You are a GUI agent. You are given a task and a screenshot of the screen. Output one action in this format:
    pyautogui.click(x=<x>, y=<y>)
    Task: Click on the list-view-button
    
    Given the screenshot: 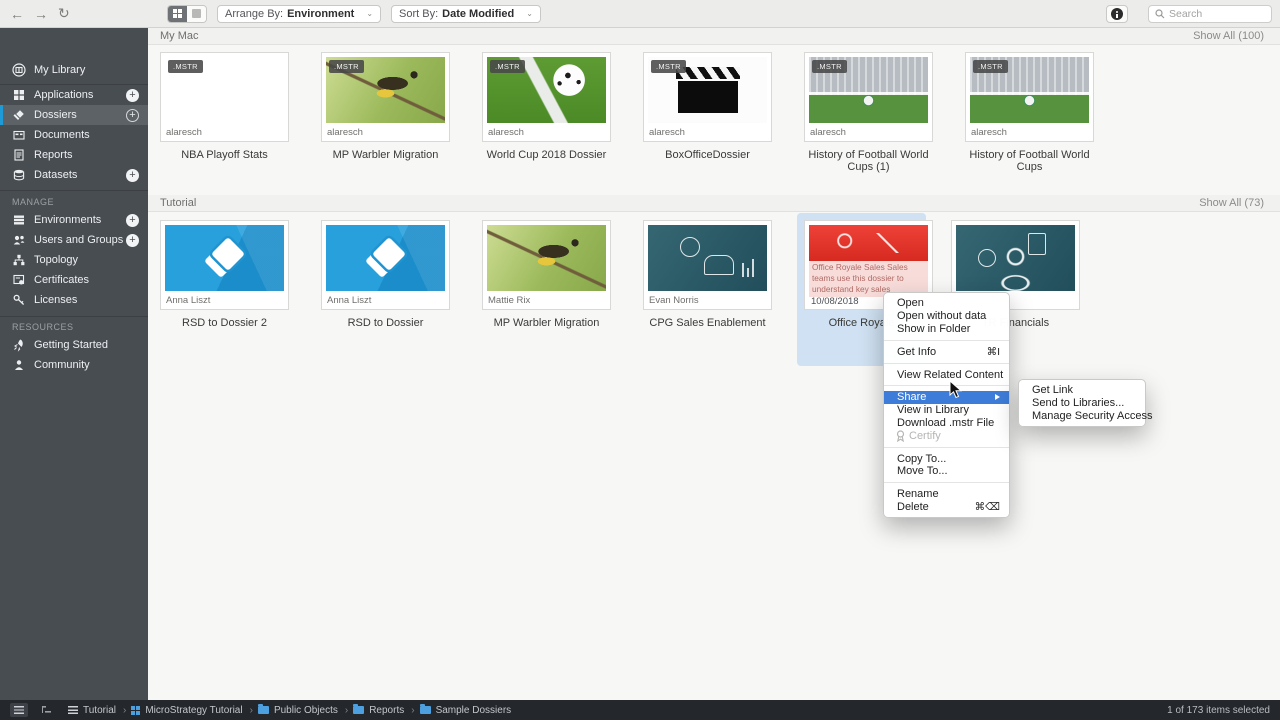 What is the action you would take?
    pyautogui.click(x=196, y=13)
    